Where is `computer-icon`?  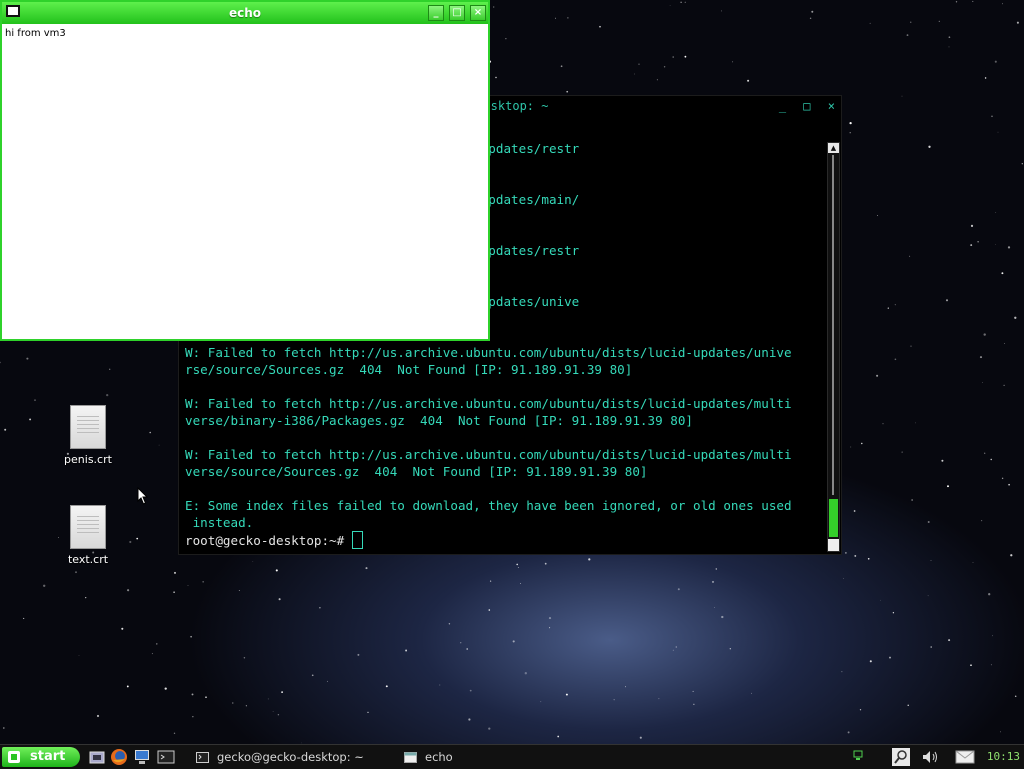 computer-icon is located at coordinates (142, 757).